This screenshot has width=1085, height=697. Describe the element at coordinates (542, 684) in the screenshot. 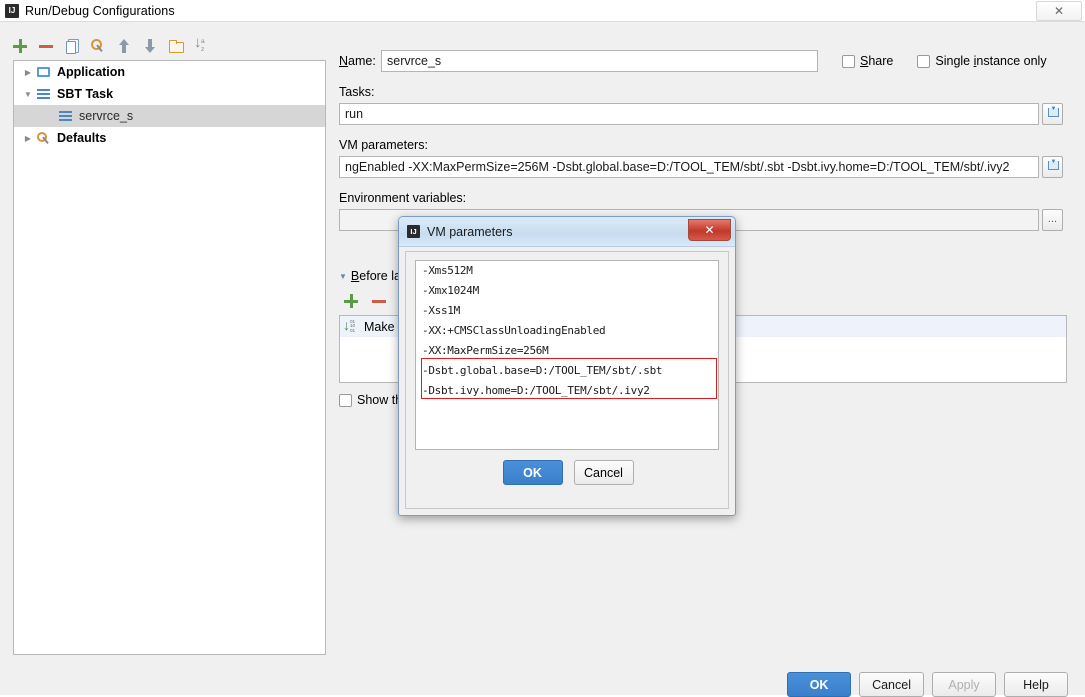

I see `dialog-footer: OK Cancel Apply Help` at that location.